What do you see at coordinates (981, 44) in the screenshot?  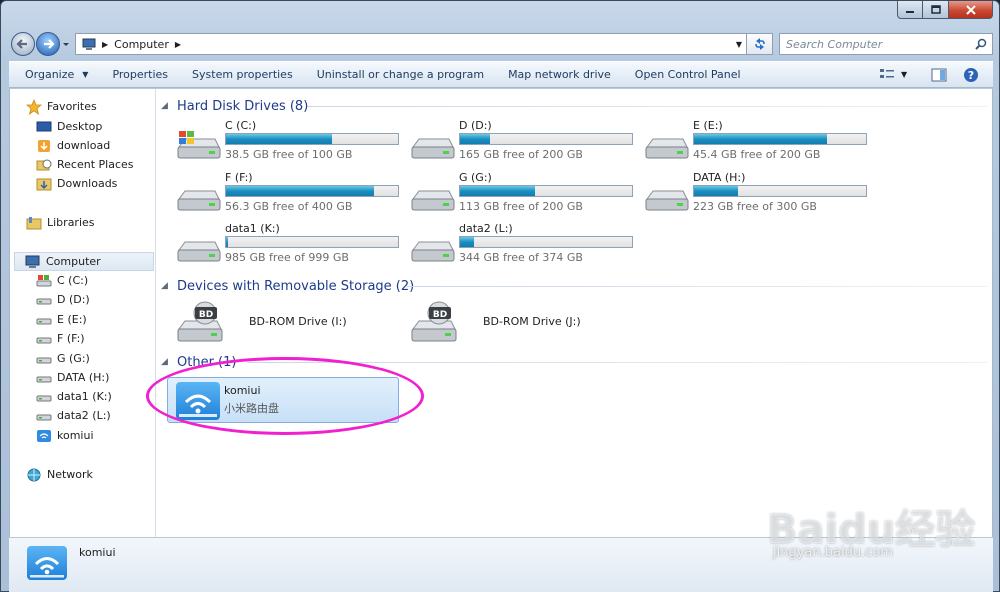 I see `search-icon` at bounding box center [981, 44].